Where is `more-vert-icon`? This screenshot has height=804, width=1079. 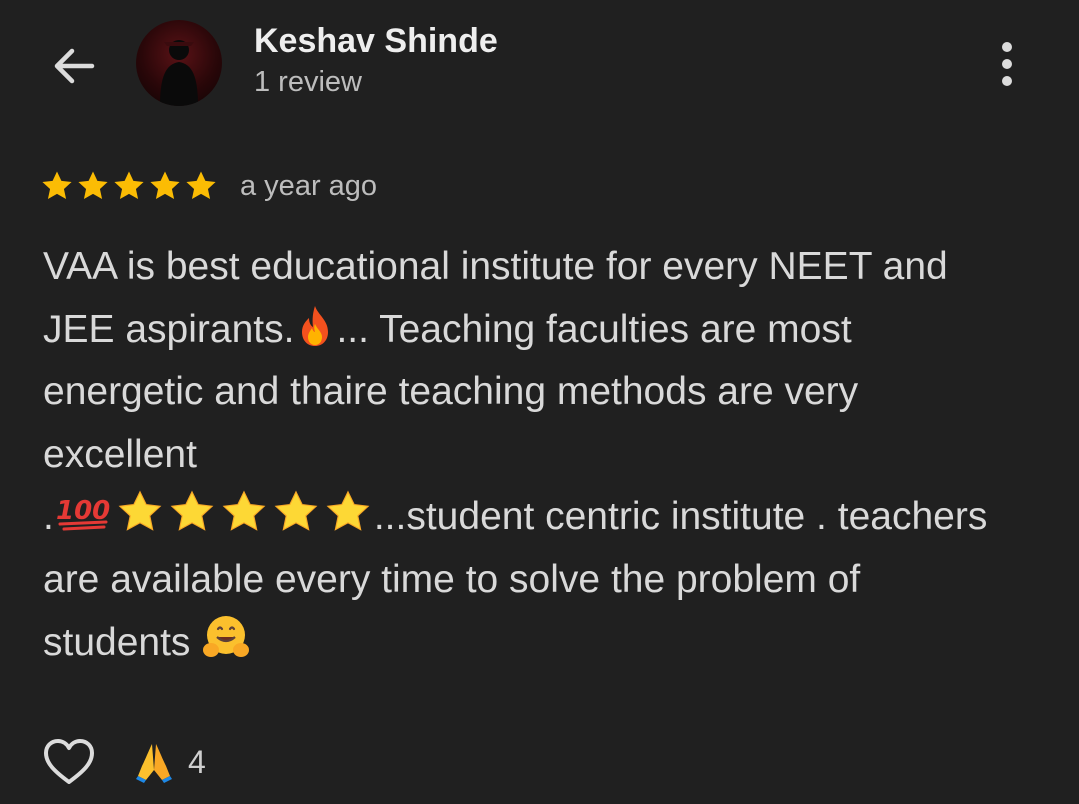
more-vert-icon is located at coordinates (1007, 47).